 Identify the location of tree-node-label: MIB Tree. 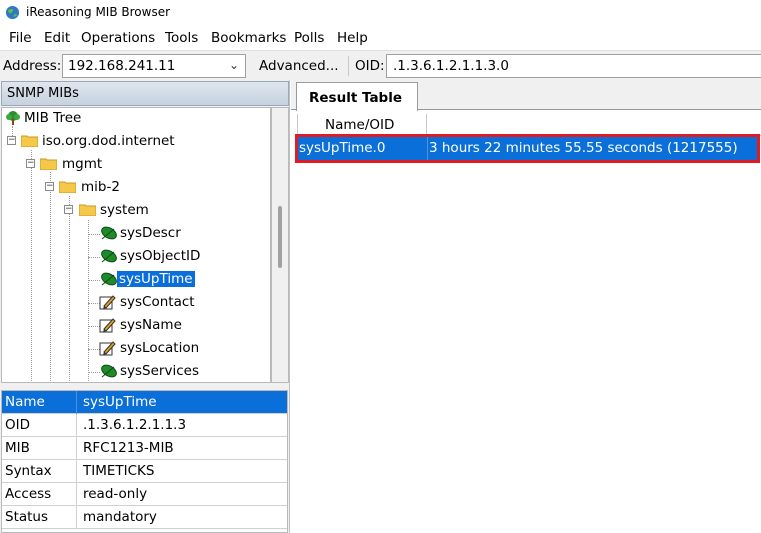
(53, 118).